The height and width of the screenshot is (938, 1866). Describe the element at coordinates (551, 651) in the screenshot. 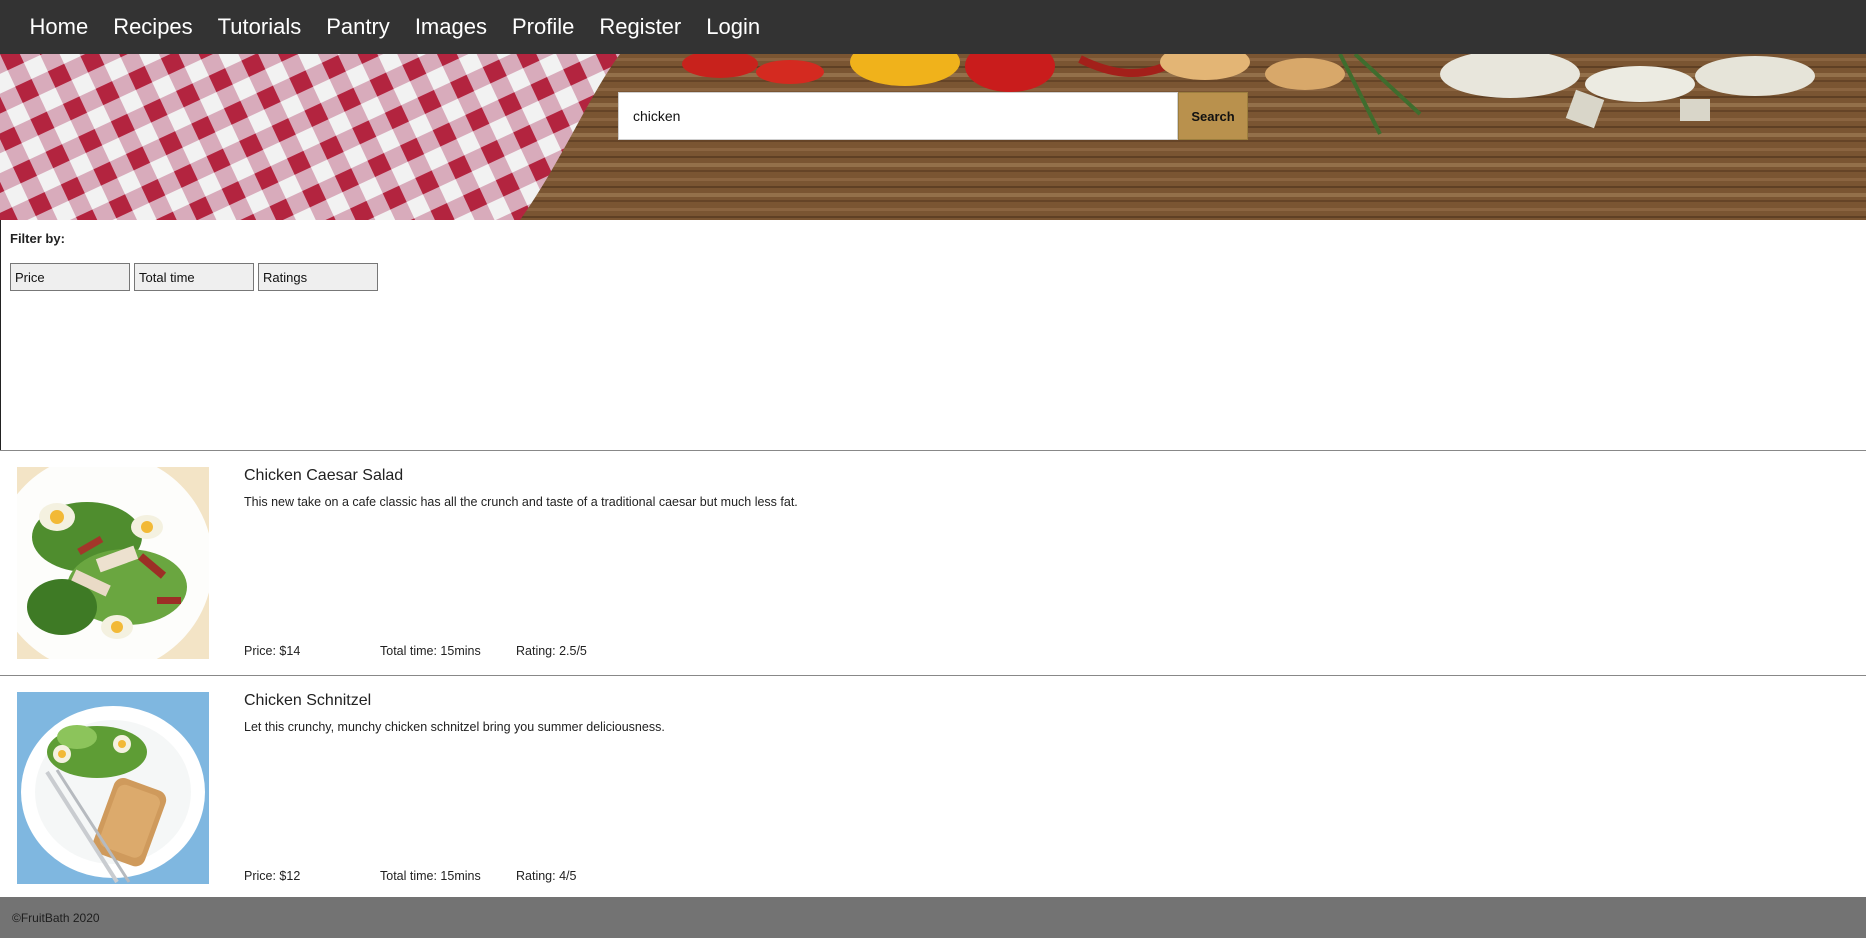

I see `recipe-rating: Rating: 2.5/5` at that location.